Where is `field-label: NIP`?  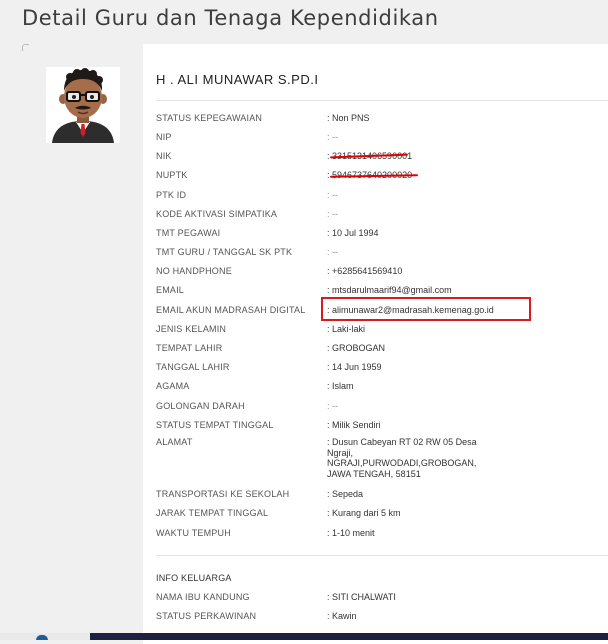 field-label: NIP is located at coordinates (164, 137).